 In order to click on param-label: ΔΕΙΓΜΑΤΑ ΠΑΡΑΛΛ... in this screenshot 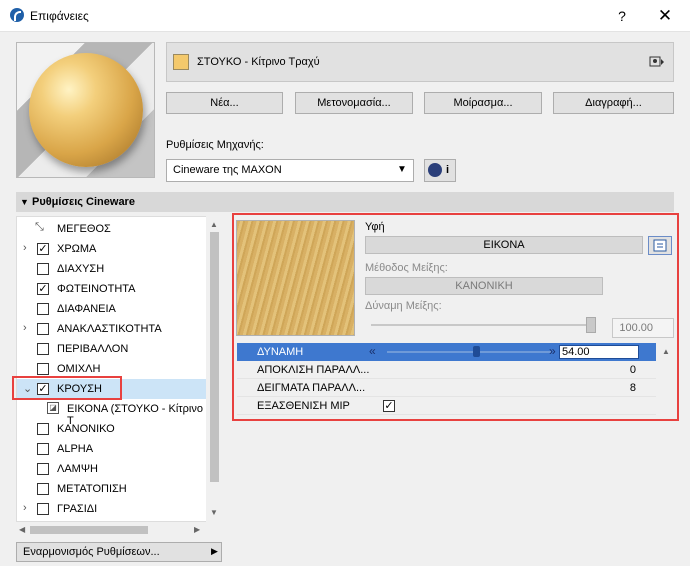, I will do `click(311, 388)`.